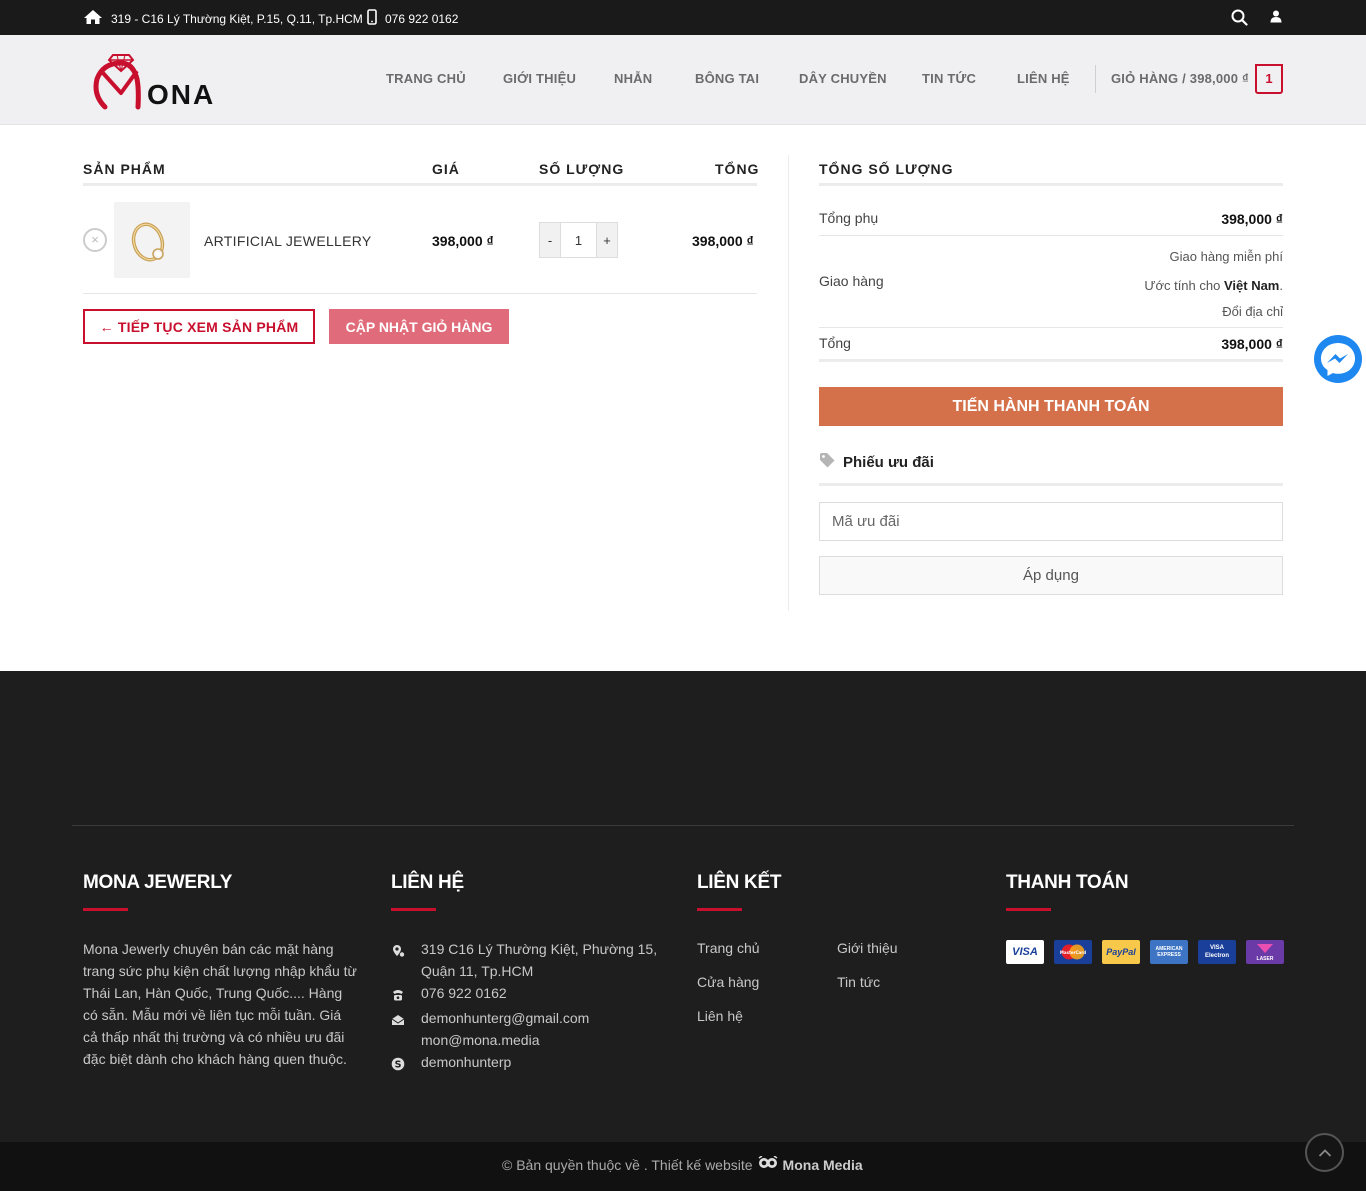 This screenshot has width=1366, height=1191. I want to click on subtotal-value: 398,000 ₫, so click(1252, 219).